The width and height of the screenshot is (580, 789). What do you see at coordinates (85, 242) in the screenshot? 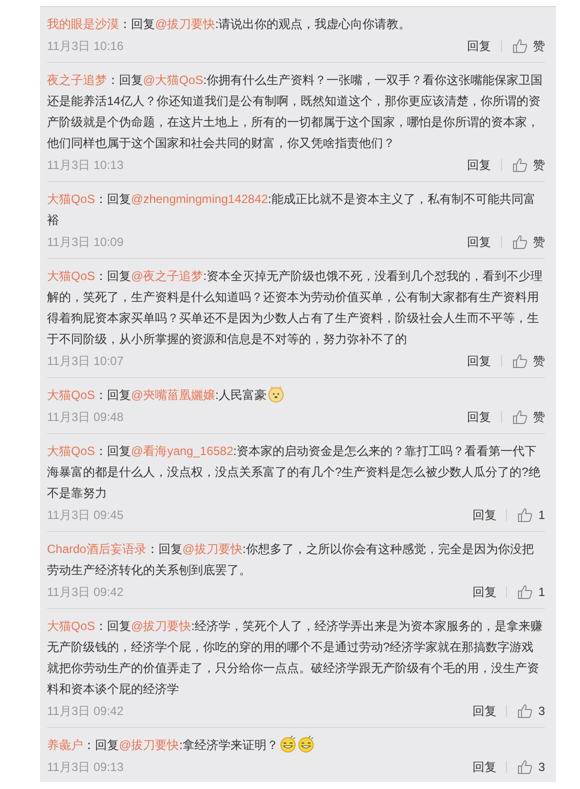
I see `comment-time: 11月3日 10:09` at bounding box center [85, 242].